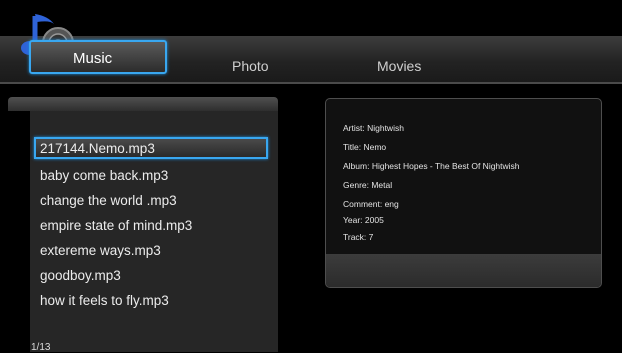 The width and height of the screenshot is (622, 353). I want to click on info-comment: Comment: eng, so click(371, 204).